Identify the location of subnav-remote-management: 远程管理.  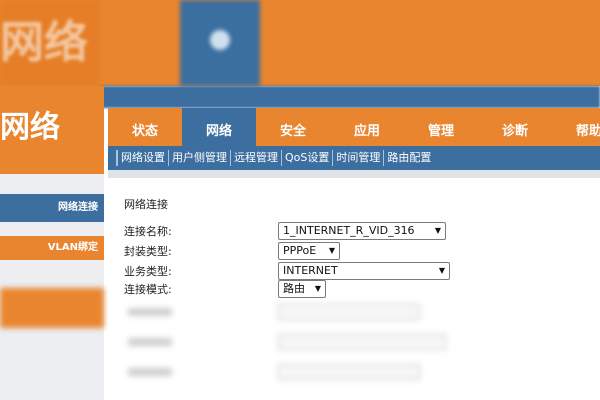
(256, 158).